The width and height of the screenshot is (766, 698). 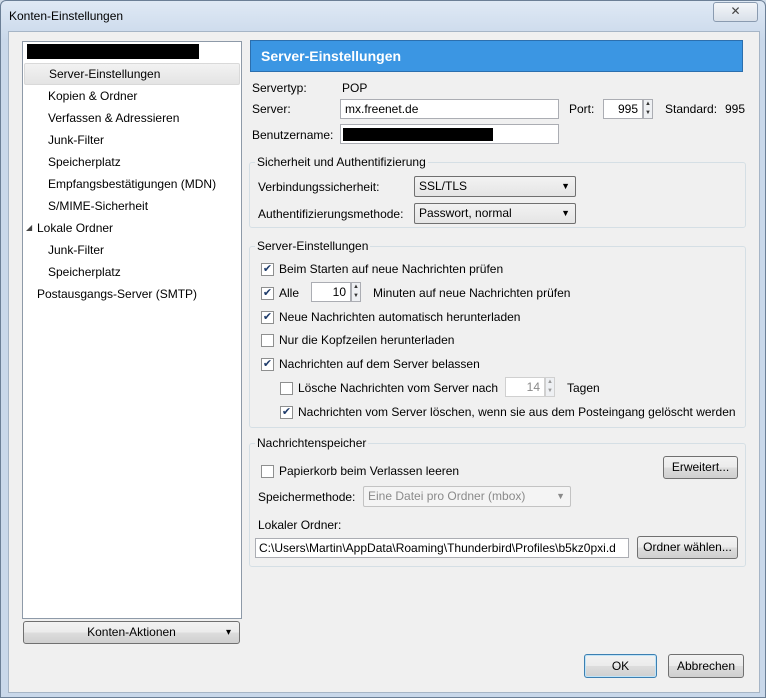 What do you see at coordinates (495, 186) in the screenshot?
I see `connection-security-select: SSL/TLS ▼` at bounding box center [495, 186].